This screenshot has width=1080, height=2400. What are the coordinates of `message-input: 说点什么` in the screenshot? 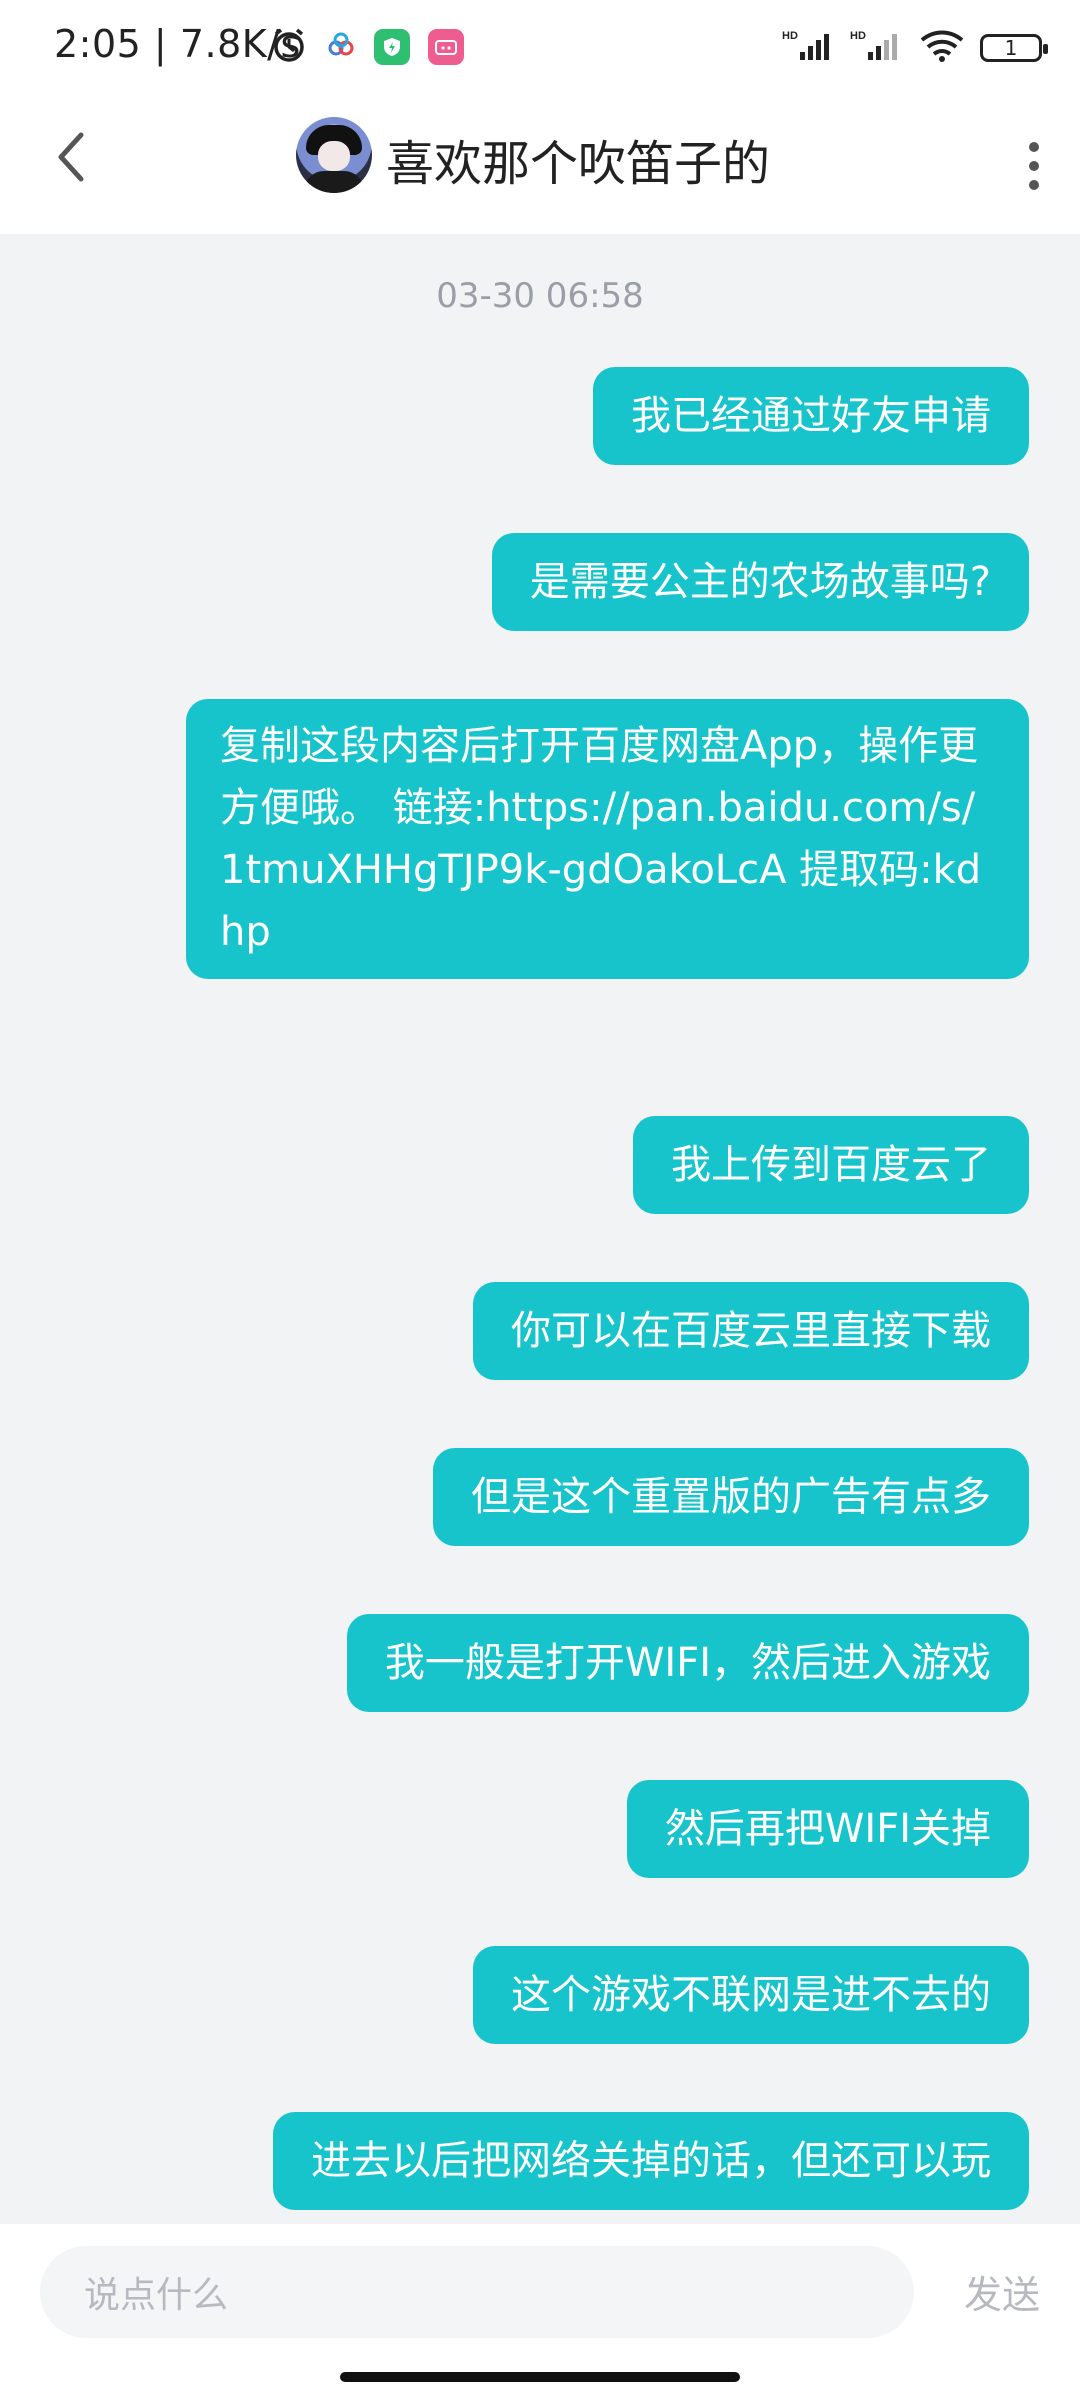 It's located at (477, 2292).